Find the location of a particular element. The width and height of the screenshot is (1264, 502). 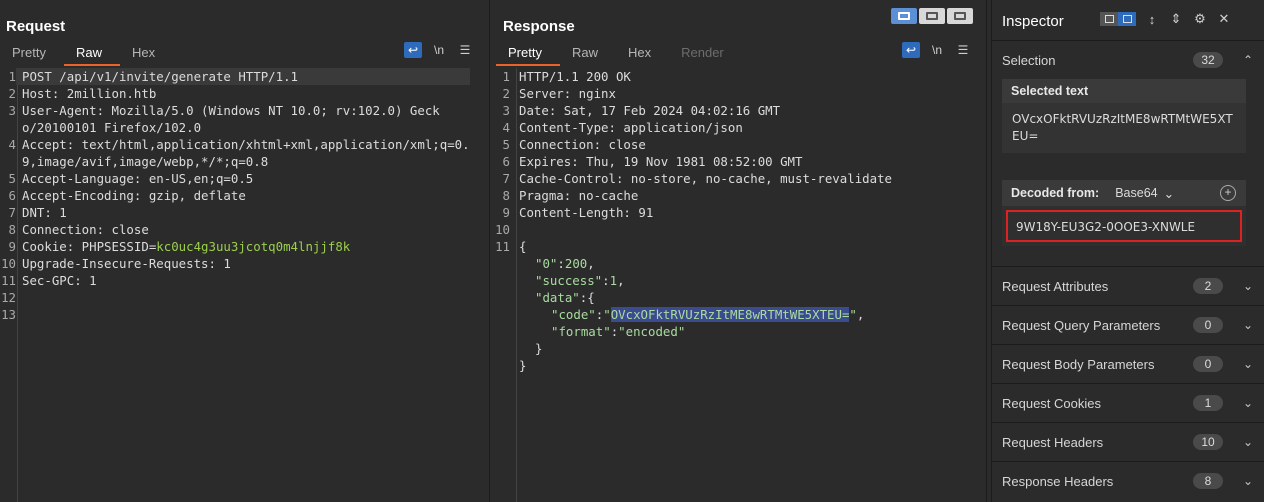

collapse-icon: ⇕ is located at coordinates (1176, 19).